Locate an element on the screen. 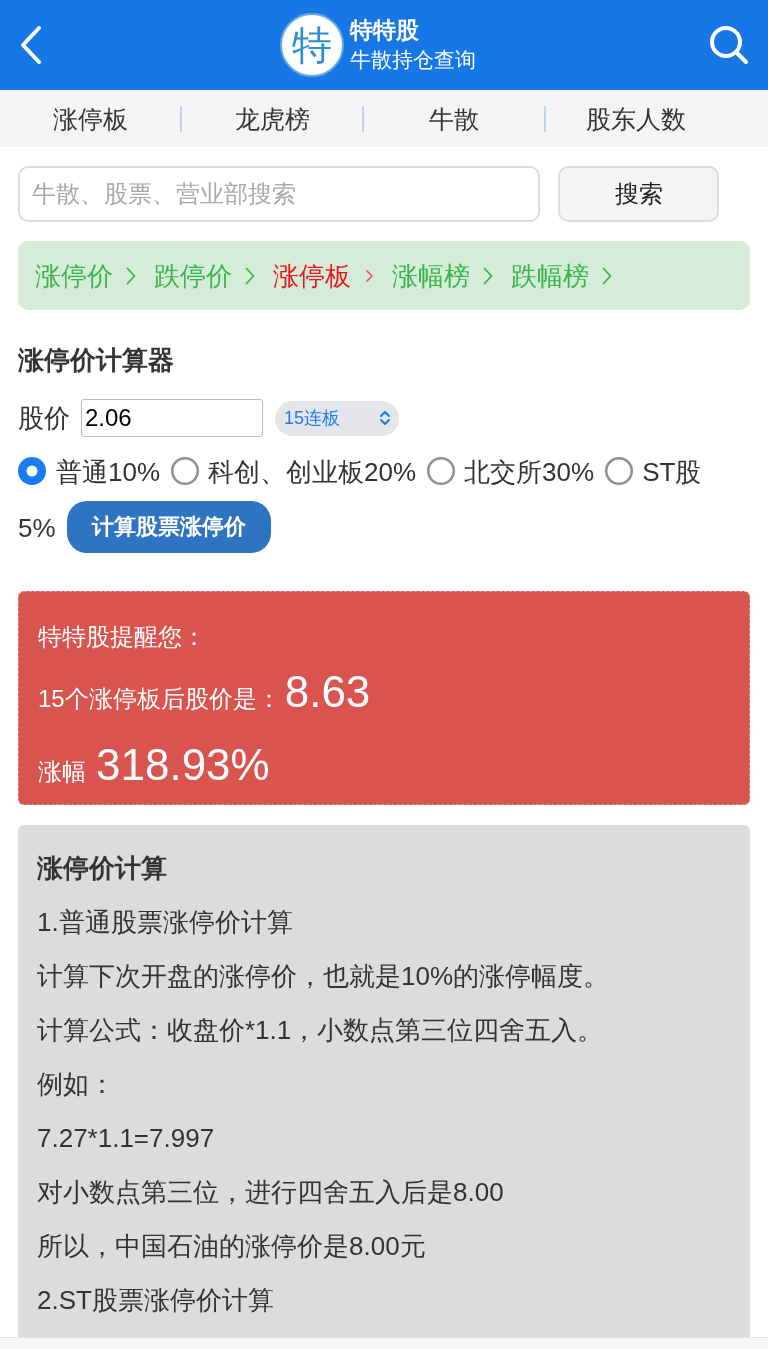 The image size is (768, 1349). search-icon is located at coordinates (729, 45).